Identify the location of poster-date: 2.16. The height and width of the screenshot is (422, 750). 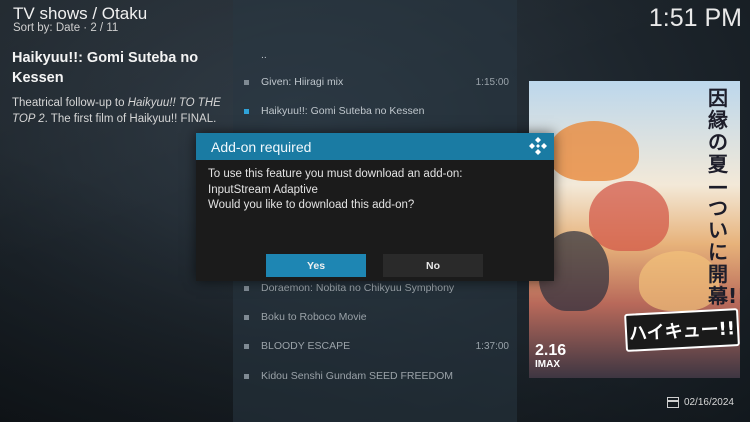
(551, 350).